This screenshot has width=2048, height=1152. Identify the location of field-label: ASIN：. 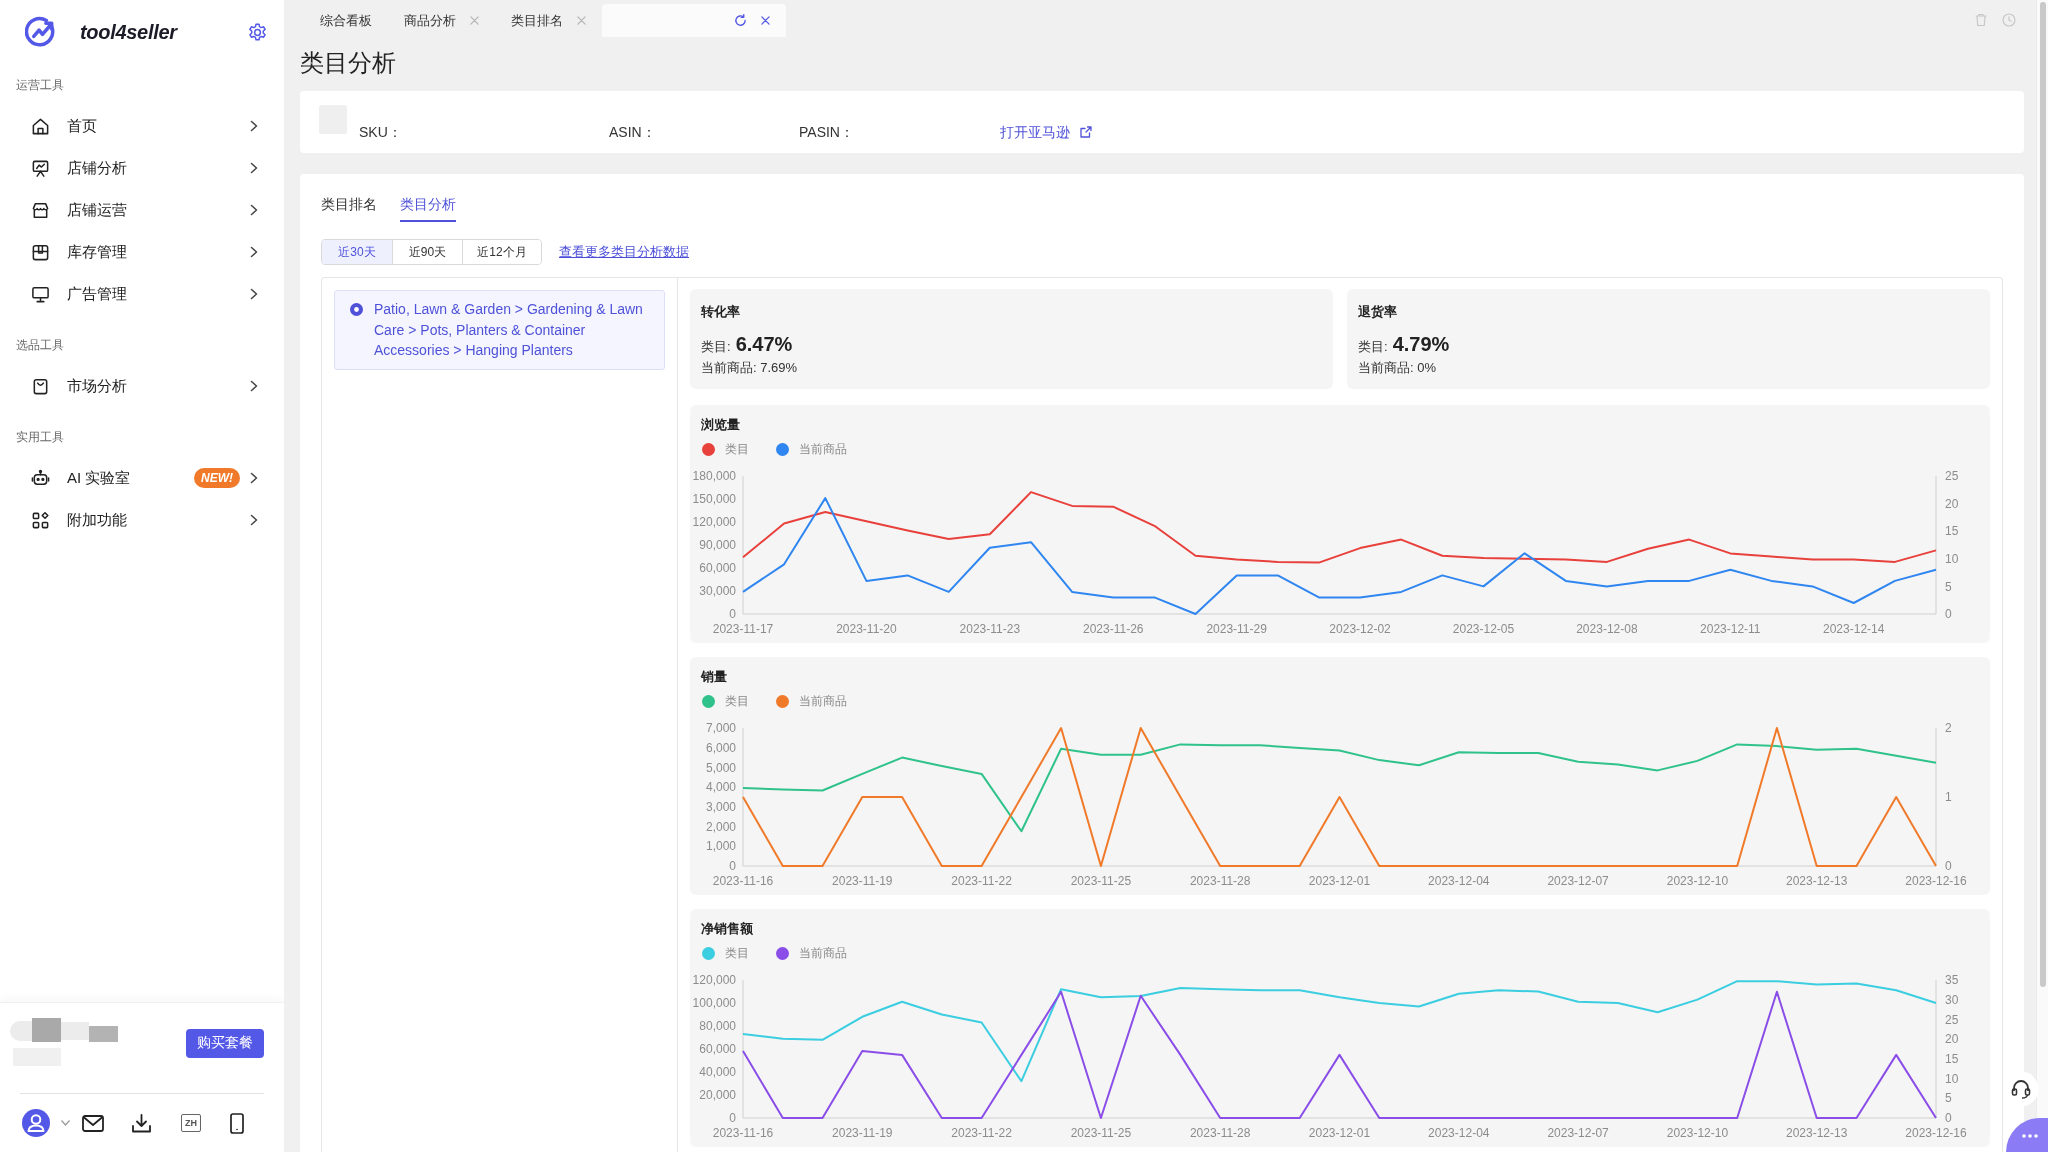
(632, 132).